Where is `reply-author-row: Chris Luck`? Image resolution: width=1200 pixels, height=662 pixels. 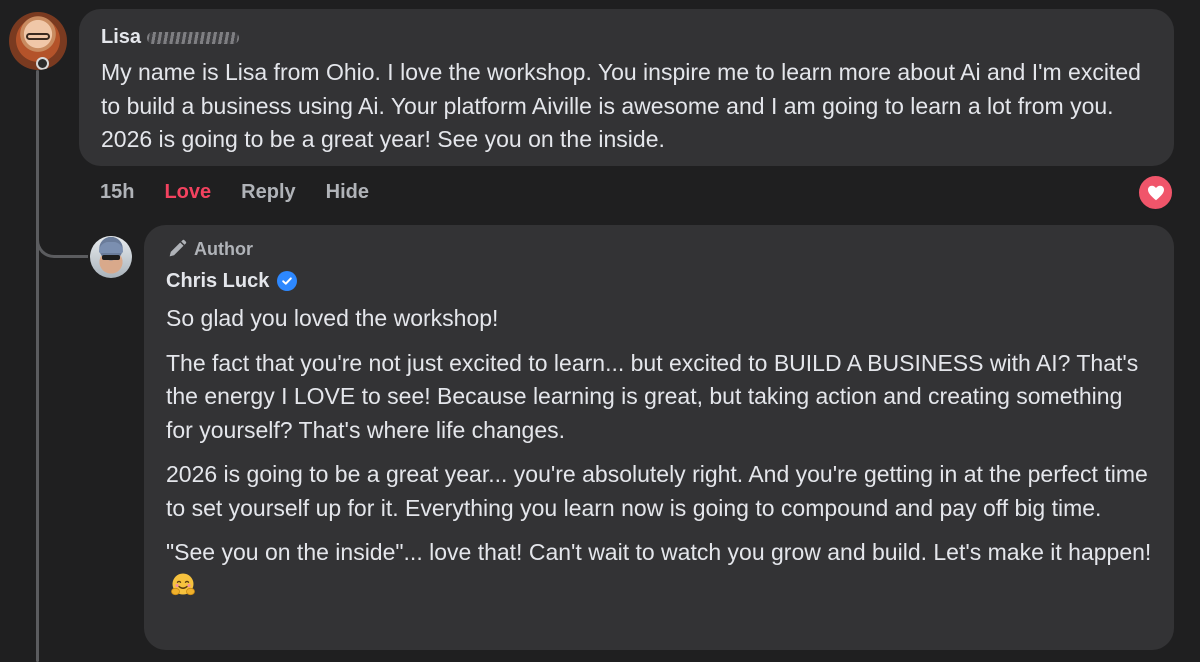 reply-author-row: Chris Luck is located at coordinates (659, 281).